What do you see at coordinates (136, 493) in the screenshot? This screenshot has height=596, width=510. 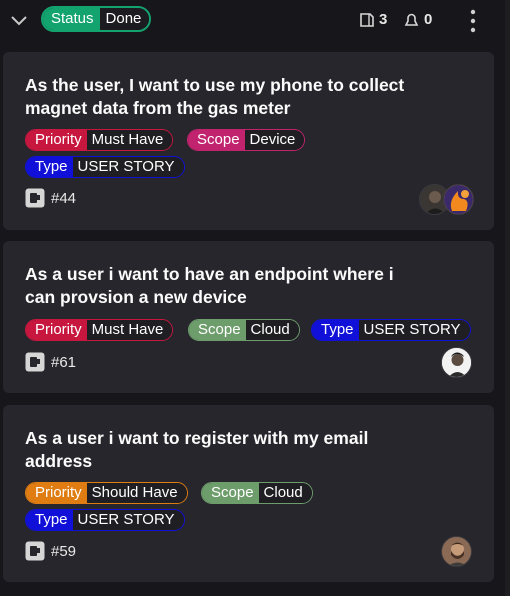 I see `chip-value: Should Have` at bounding box center [136, 493].